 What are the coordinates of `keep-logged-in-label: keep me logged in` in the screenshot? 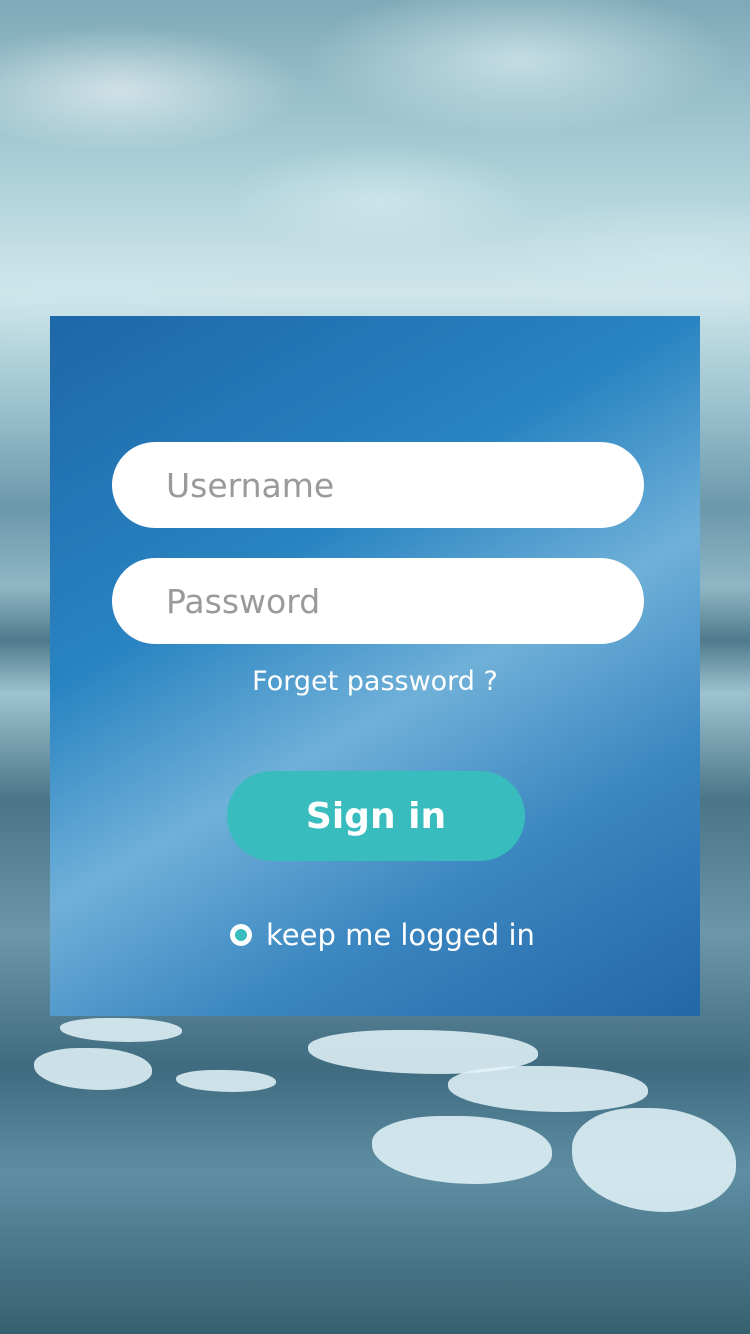 It's located at (400, 935).